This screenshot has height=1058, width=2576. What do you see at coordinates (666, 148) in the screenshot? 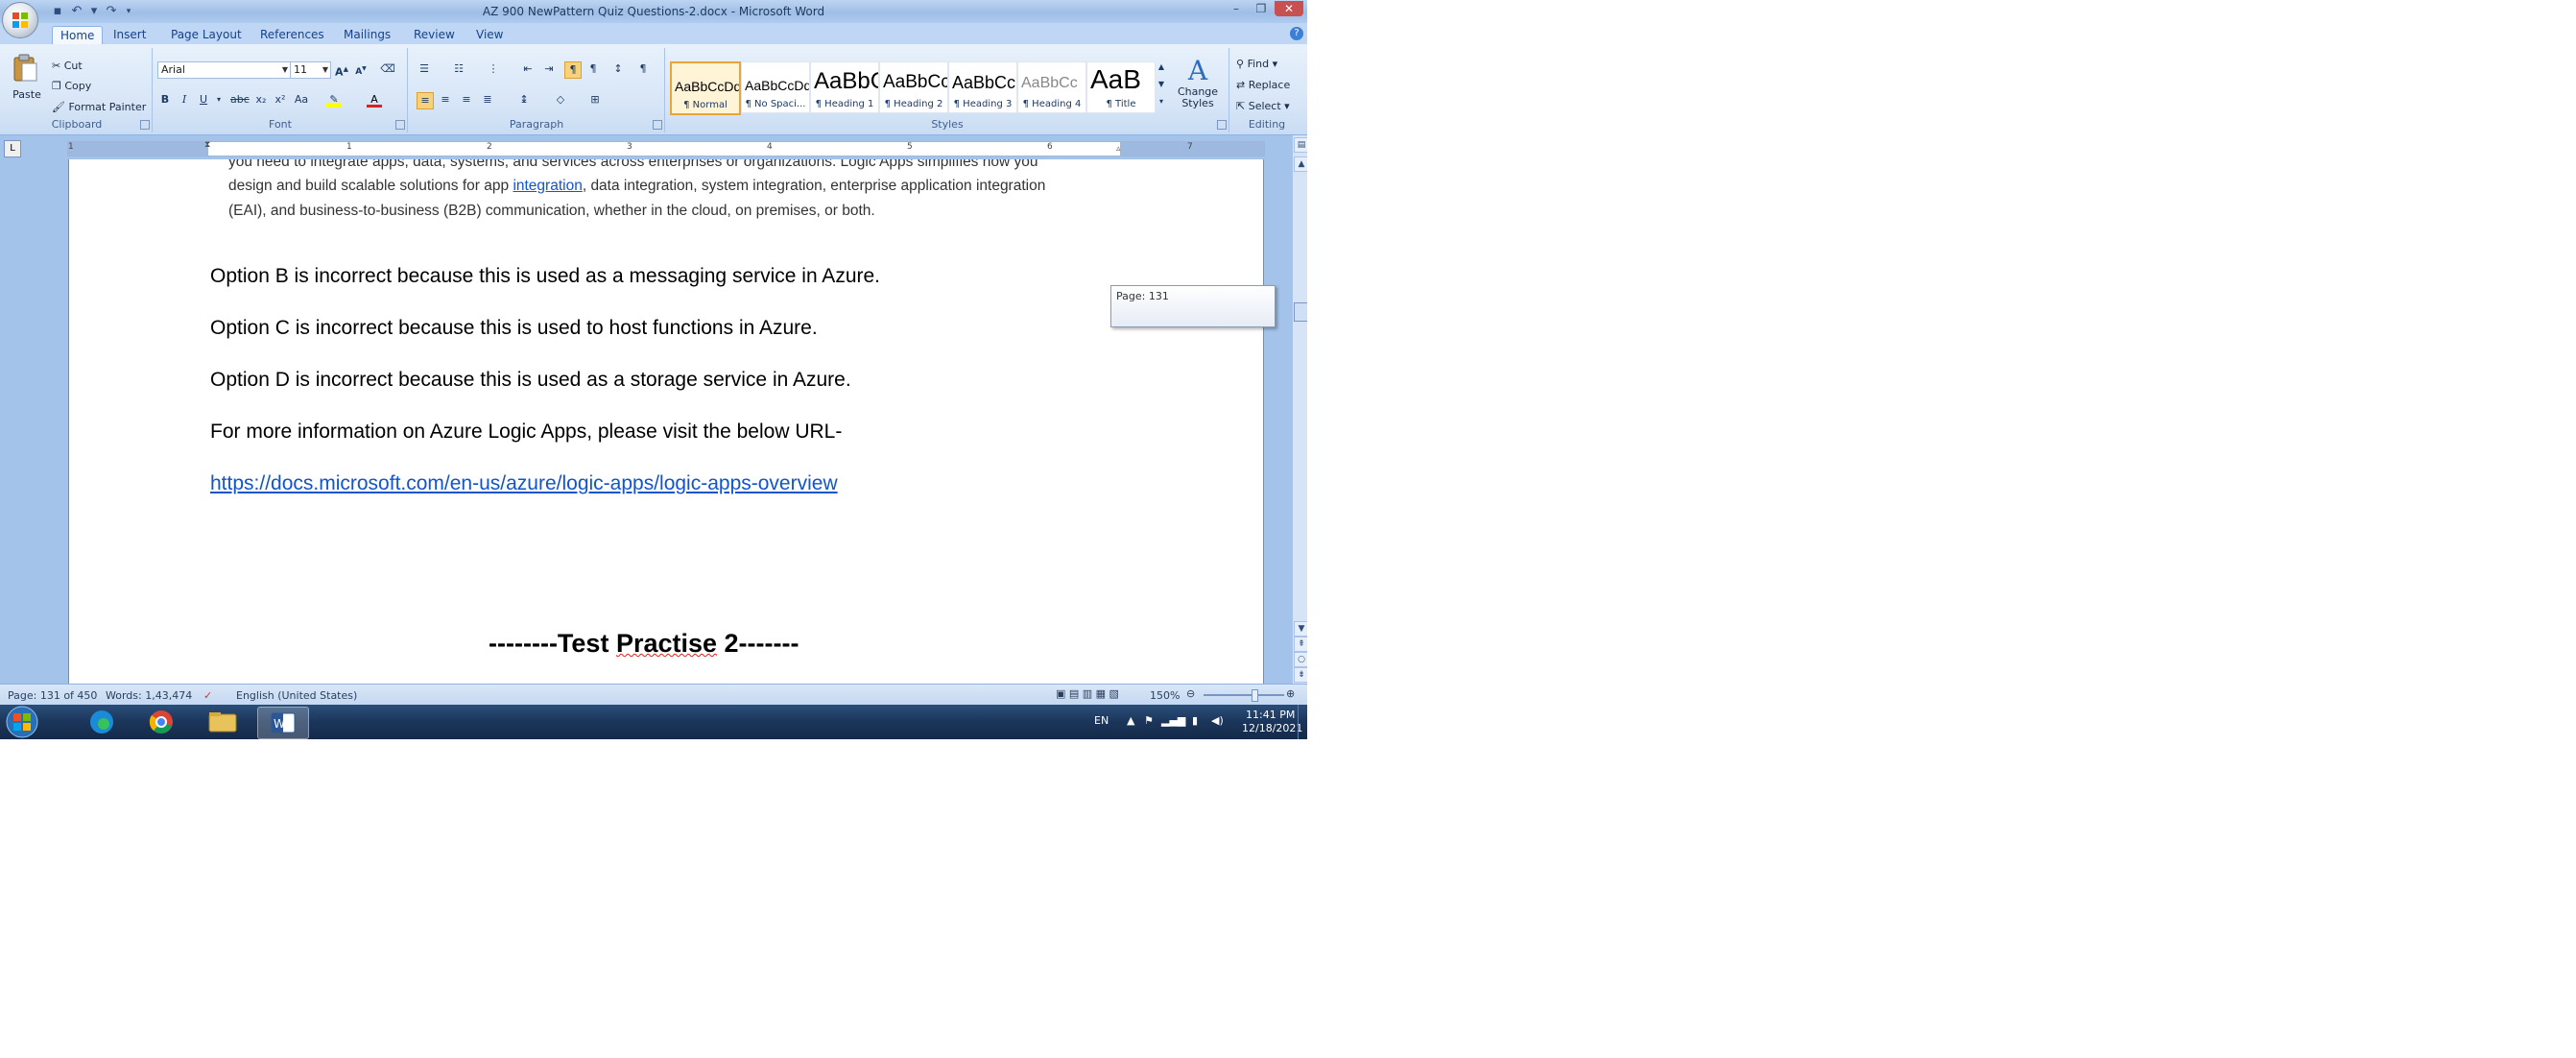
I see `horizontal-ruler: 1 1 2 3 4 5 6 7 ⧗ ▵` at bounding box center [666, 148].